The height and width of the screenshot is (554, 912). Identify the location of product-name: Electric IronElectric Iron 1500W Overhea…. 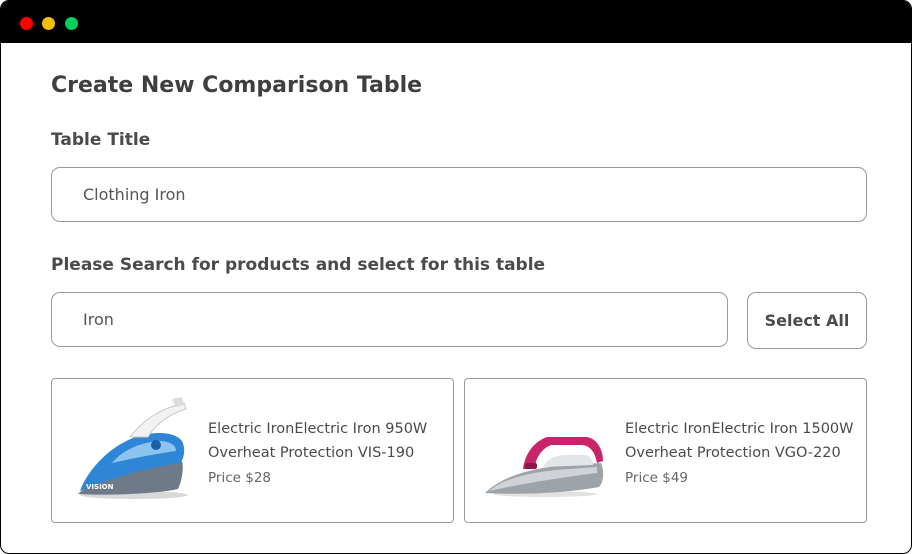
(739, 441).